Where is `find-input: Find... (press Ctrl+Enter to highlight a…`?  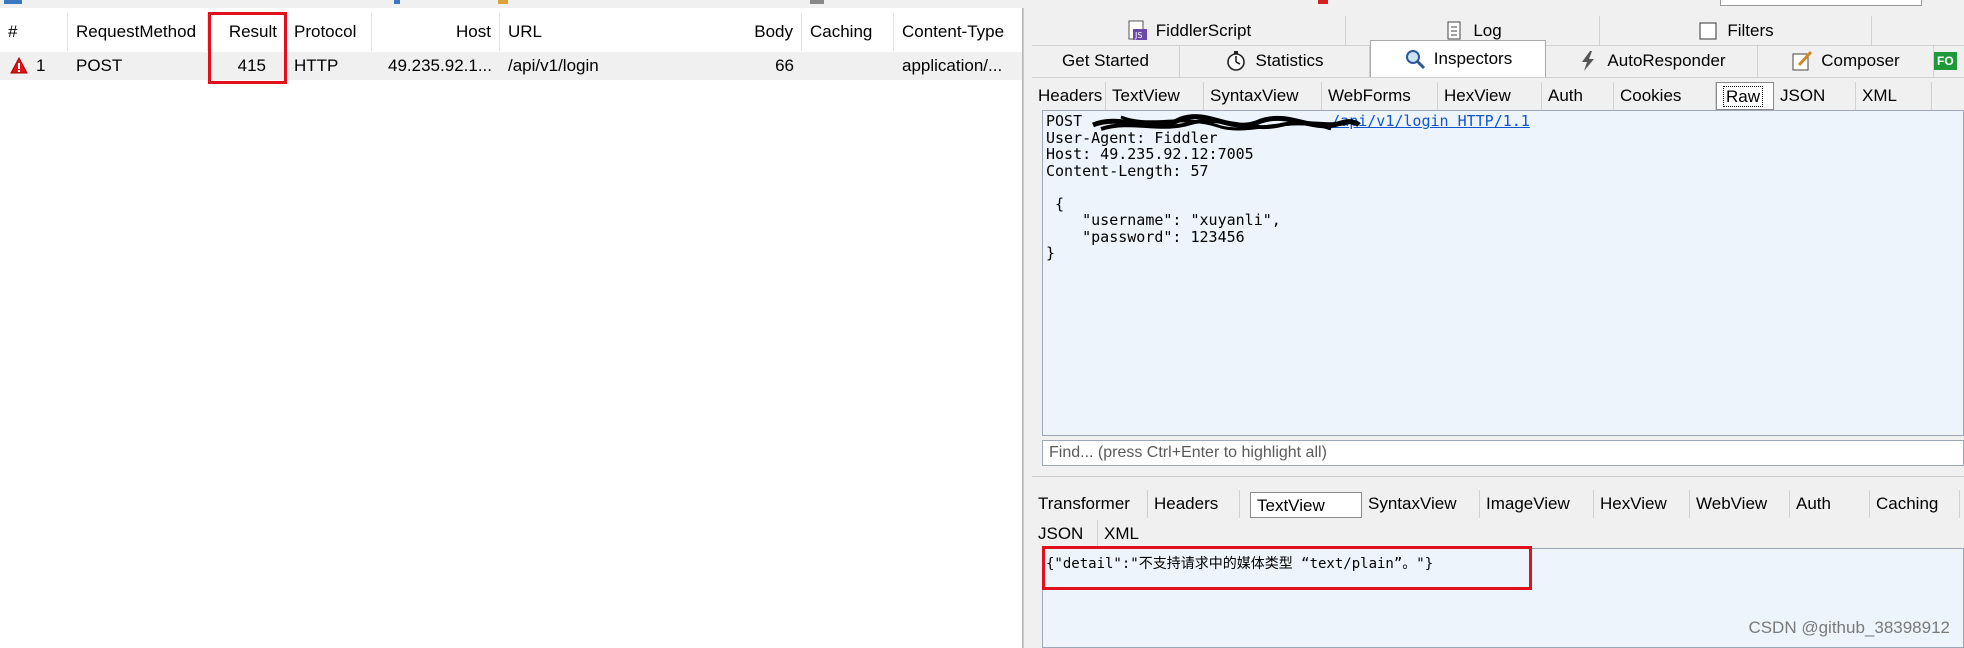 find-input: Find... (press Ctrl+Enter to highlight a… is located at coordinates (1503, 453).